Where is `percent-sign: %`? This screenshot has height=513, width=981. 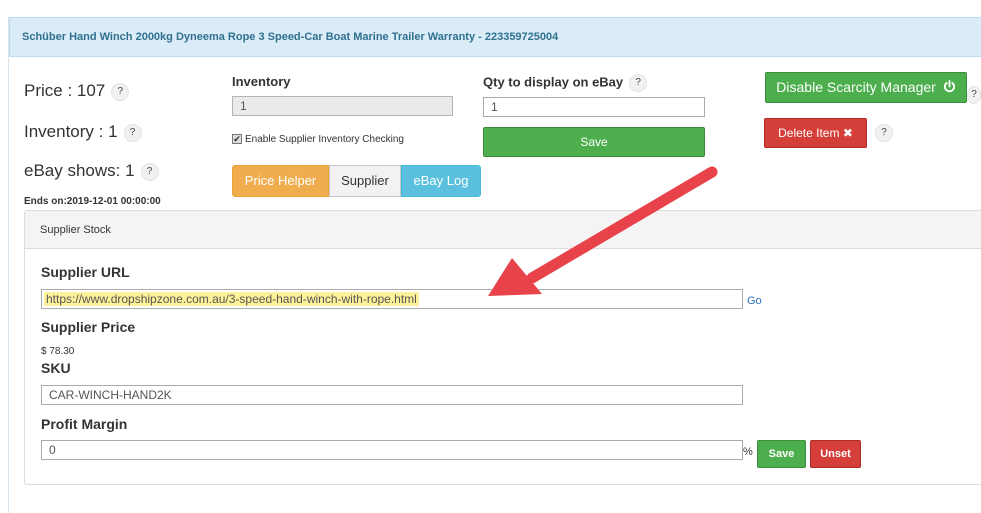
percent-sign: % is located at coordinates (748, 452).